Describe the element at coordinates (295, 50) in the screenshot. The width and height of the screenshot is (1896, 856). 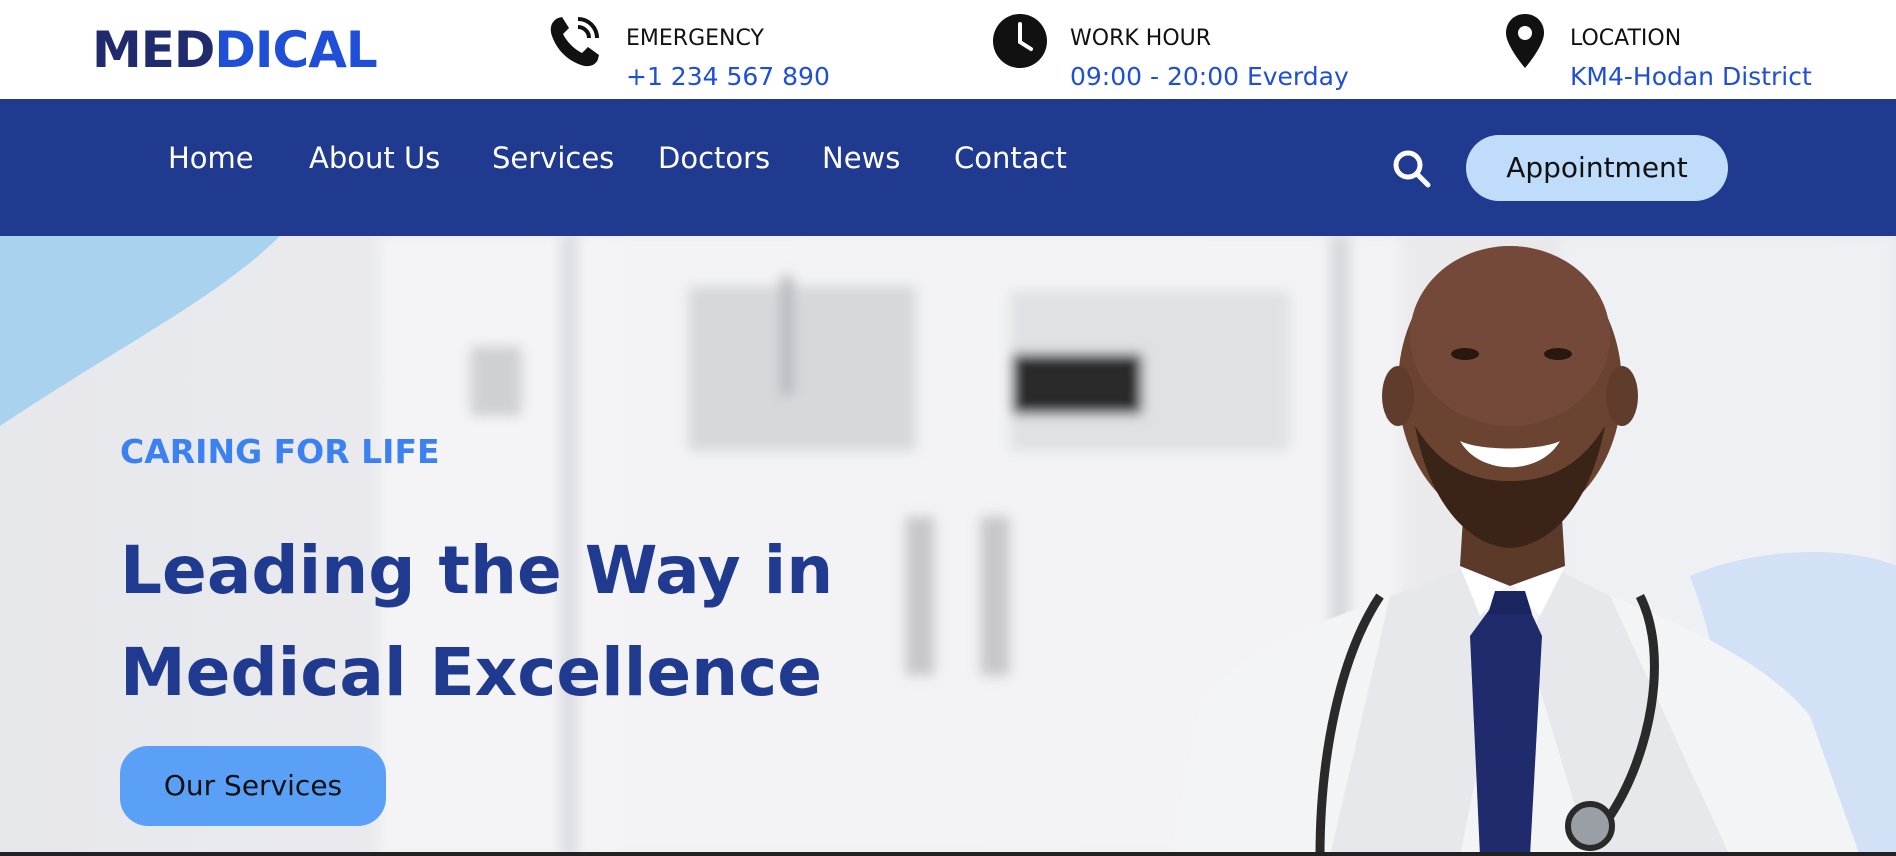
I see `logo-part-dical: DICAL` at that location.